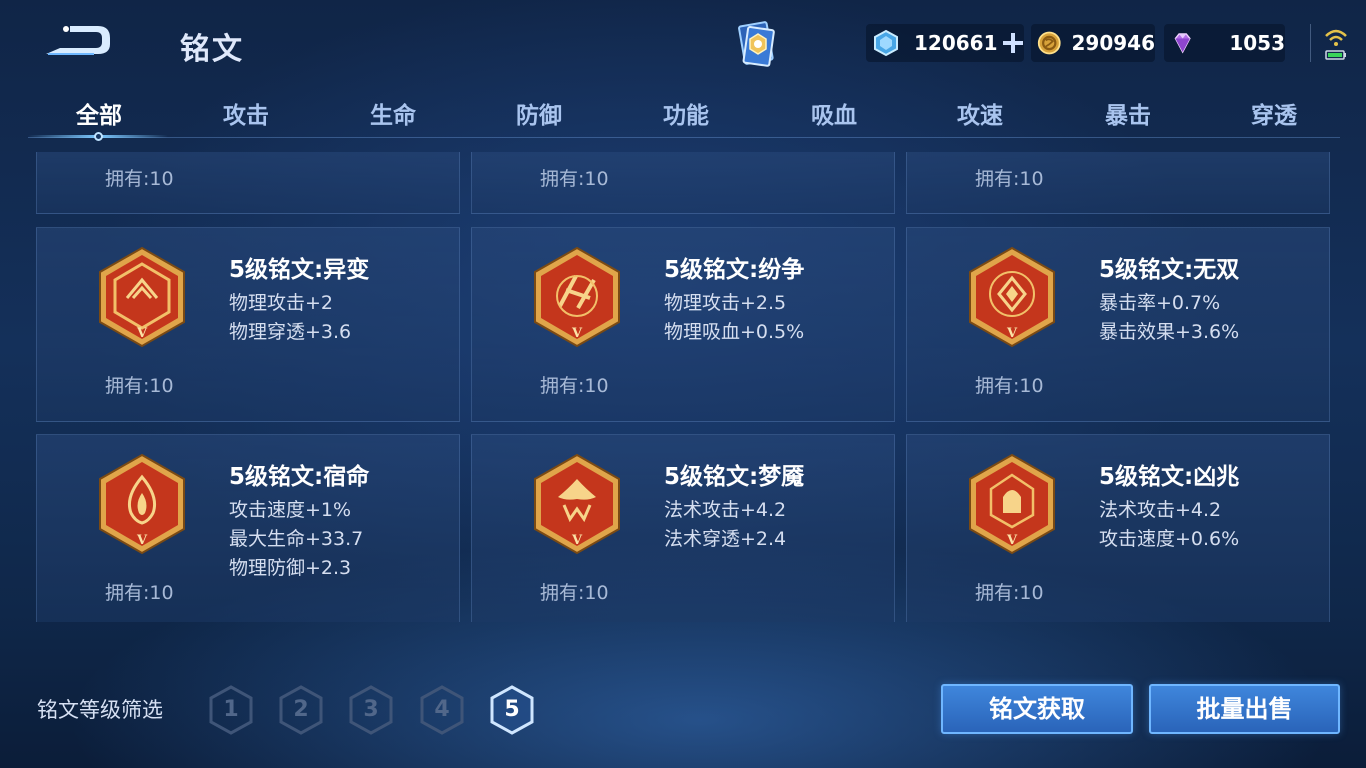 Image resolution: width=1366 pixels, height=768 pixels. Describe the element at coordinates (539, 113) in the screenshot. I see `tab-defense: 防御` at that location.